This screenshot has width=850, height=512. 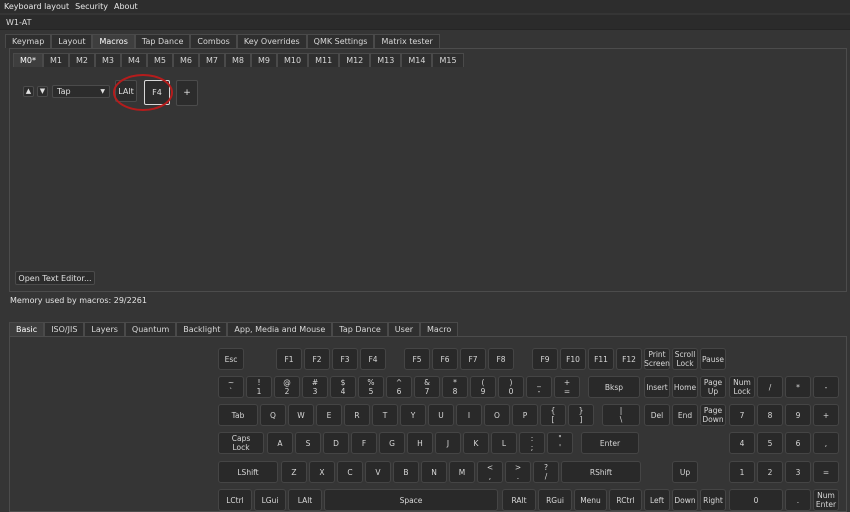 What do you see at coordinates (350, 472) in the screenshot?
I see `key-c: C` at bounding box center [350, 472].